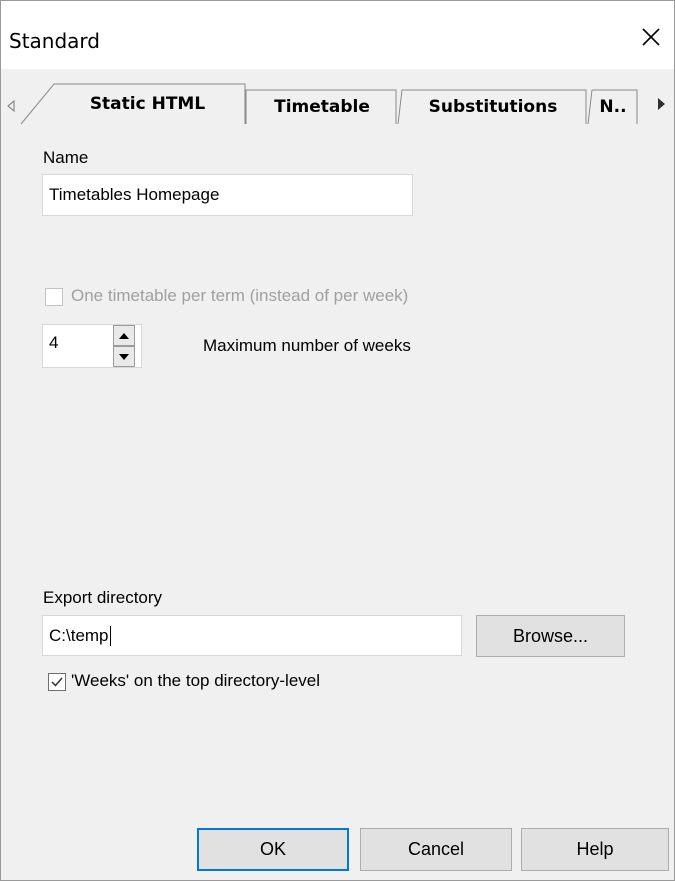  What do you see at coordinates (66, 157) in the screenshot?
I see `name-label: Name` at bounding box center [66, 157].